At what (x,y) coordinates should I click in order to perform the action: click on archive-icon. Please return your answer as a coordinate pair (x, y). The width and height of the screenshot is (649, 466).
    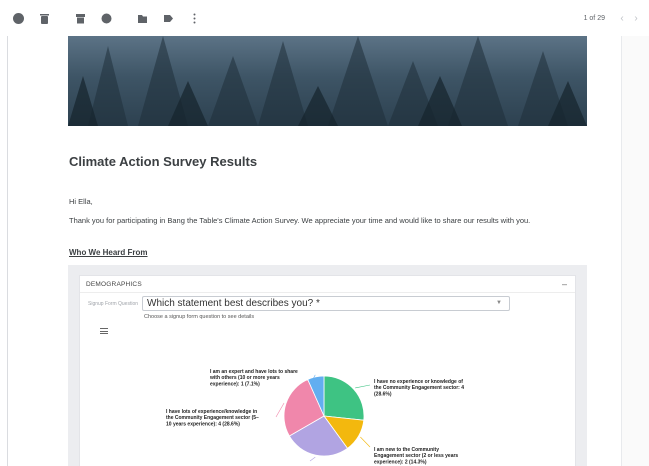
    Looking at the image, I should click on (80, 18).